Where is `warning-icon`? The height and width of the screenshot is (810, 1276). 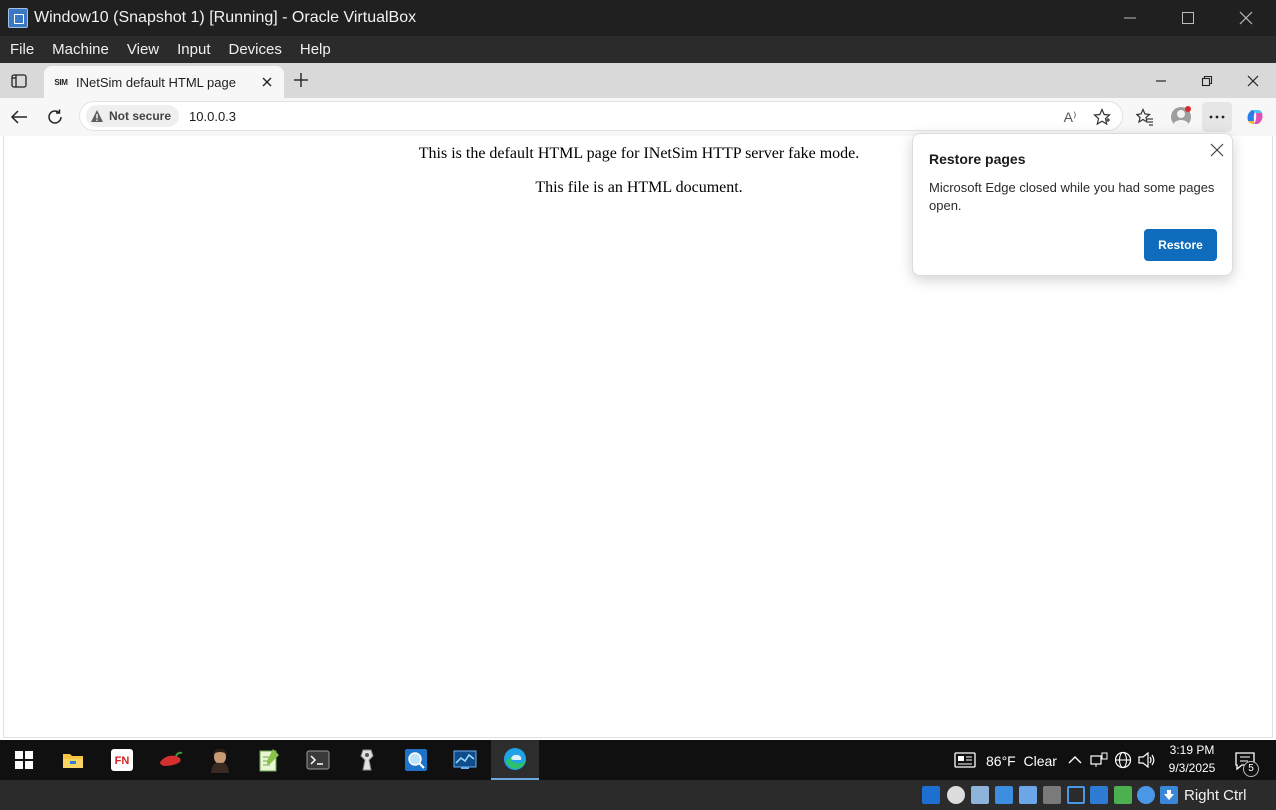 warning-icon is located at coordinates (97, 116).